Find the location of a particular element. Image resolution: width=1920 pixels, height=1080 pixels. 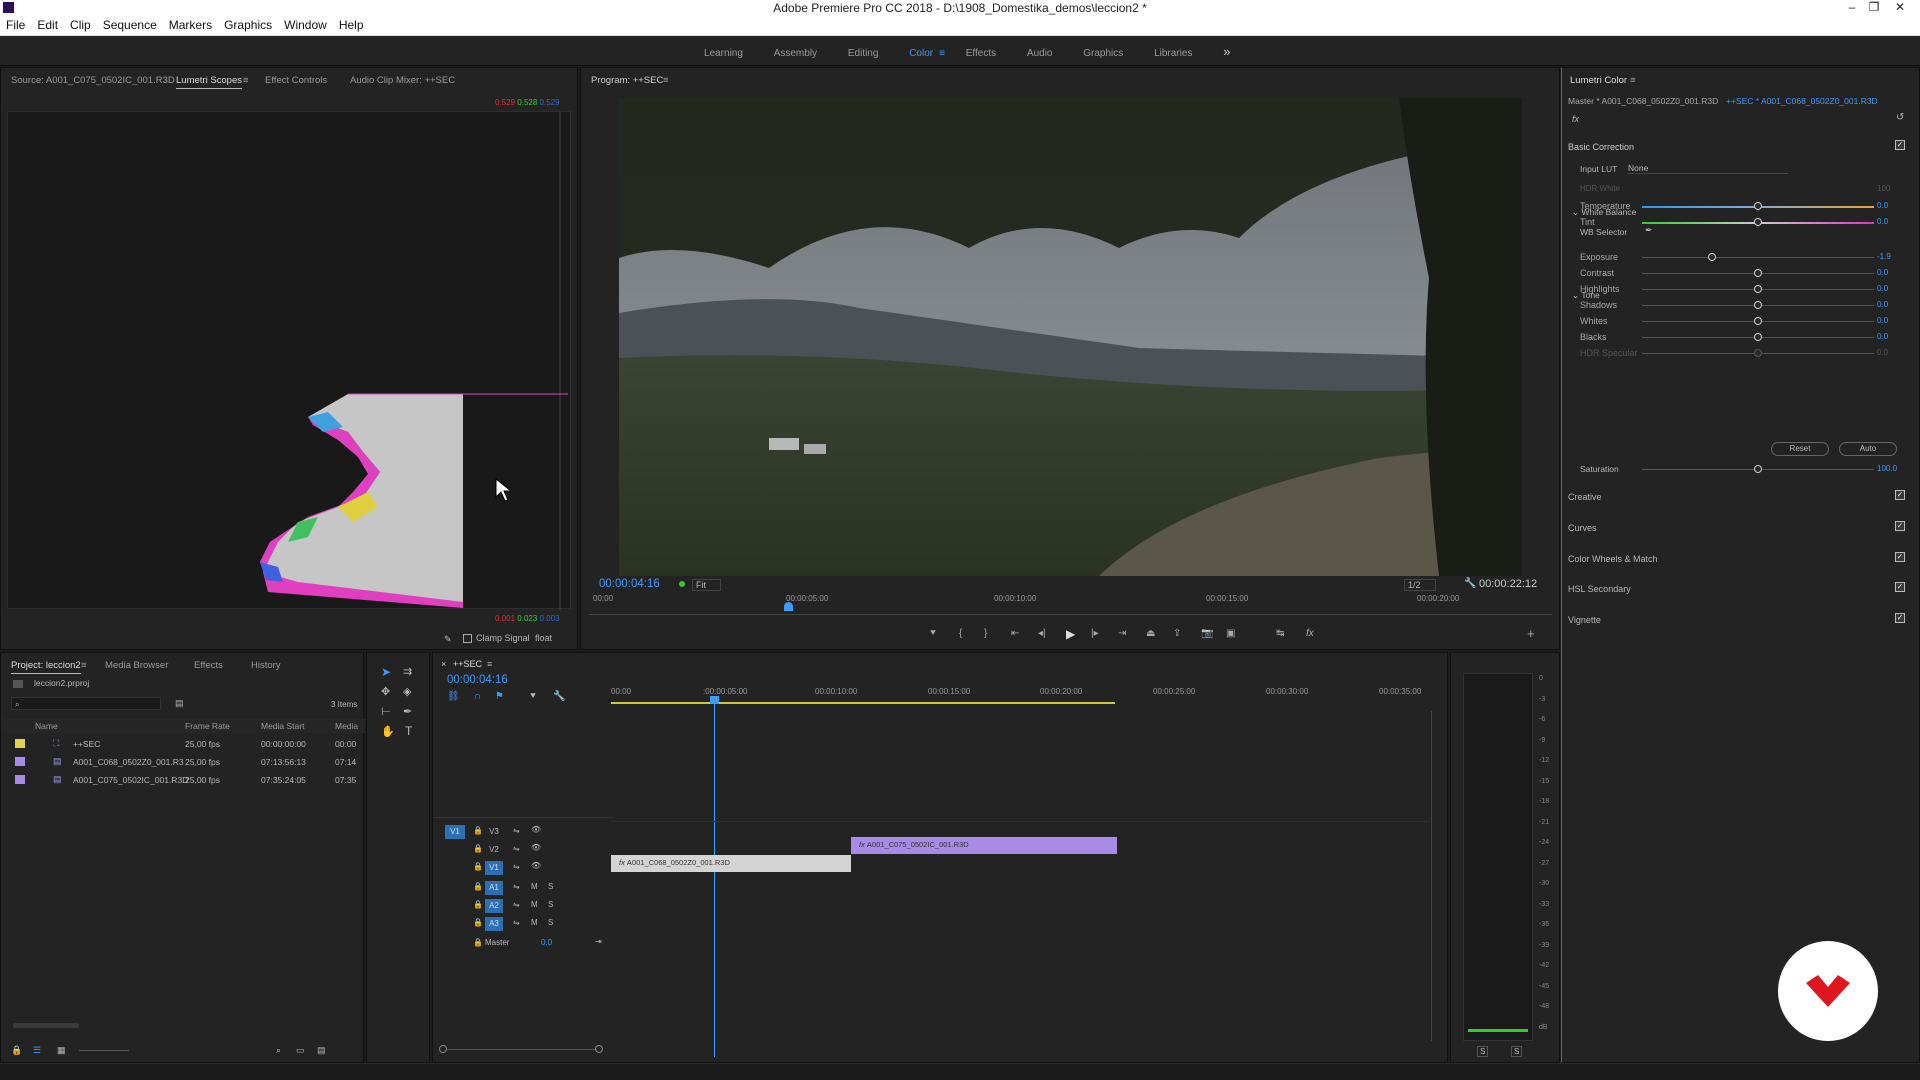

tab-source: Source: A001_C075_0502IC_001.R3D is located at coordinates (93, 80).